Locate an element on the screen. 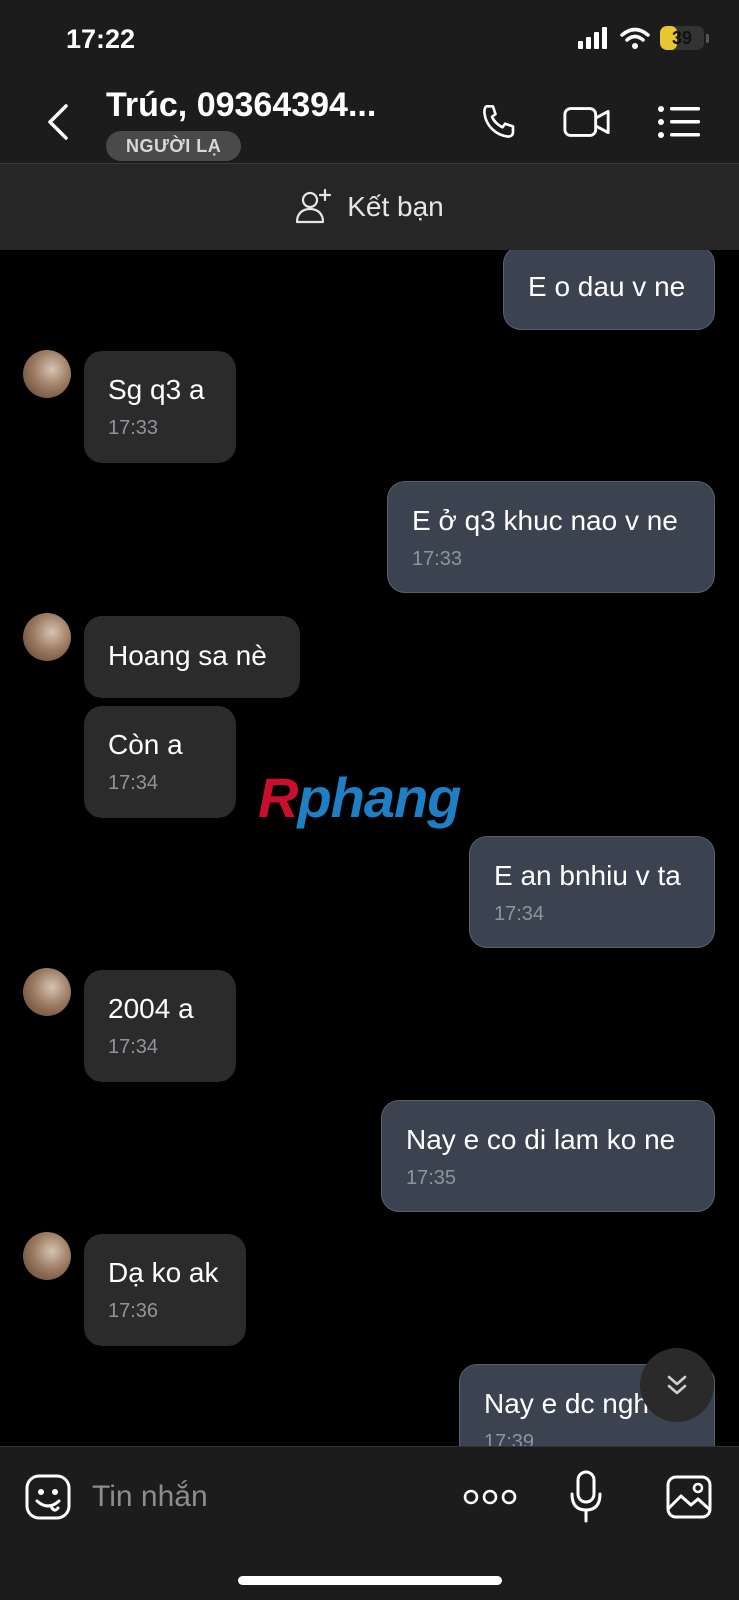 This screenshot has height=1600, width=739. gallery-icon is located at coordinates (689, 1497).